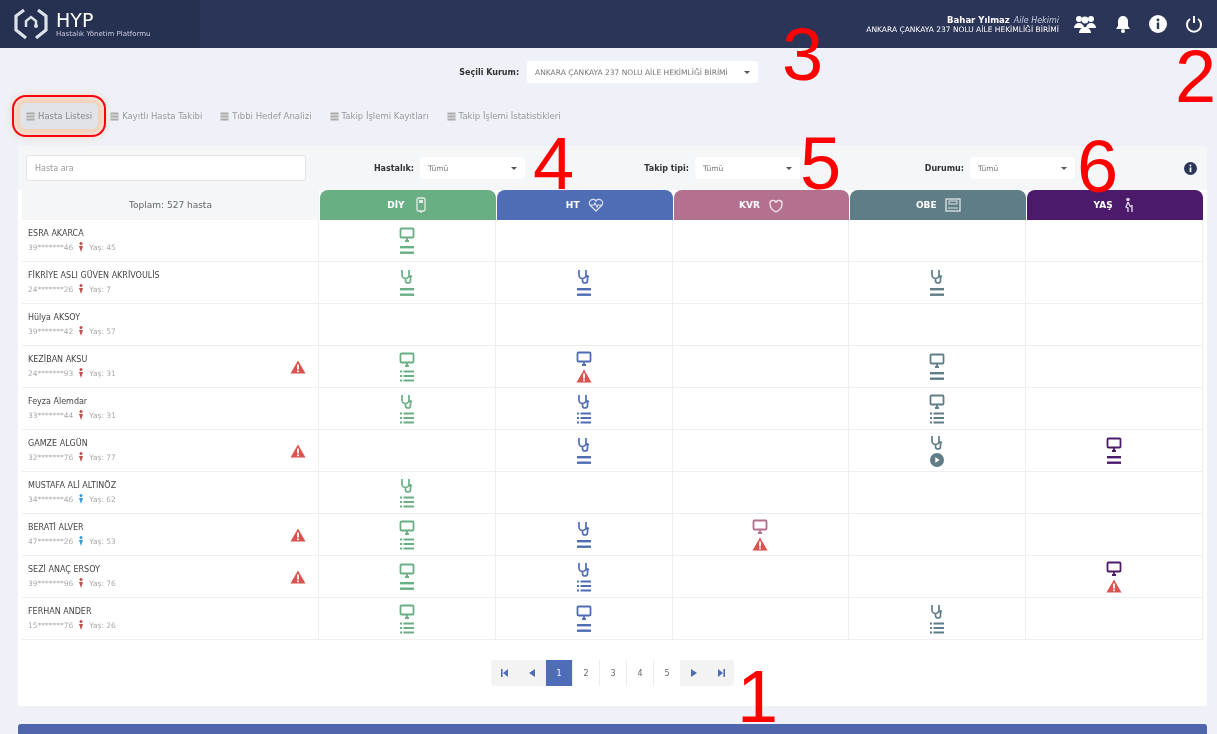 The width and height of the screenshot is (1217, 734). Describe the element at coordinates (758, 697) in the screenshot. I see `callout-number: 1` at that location.